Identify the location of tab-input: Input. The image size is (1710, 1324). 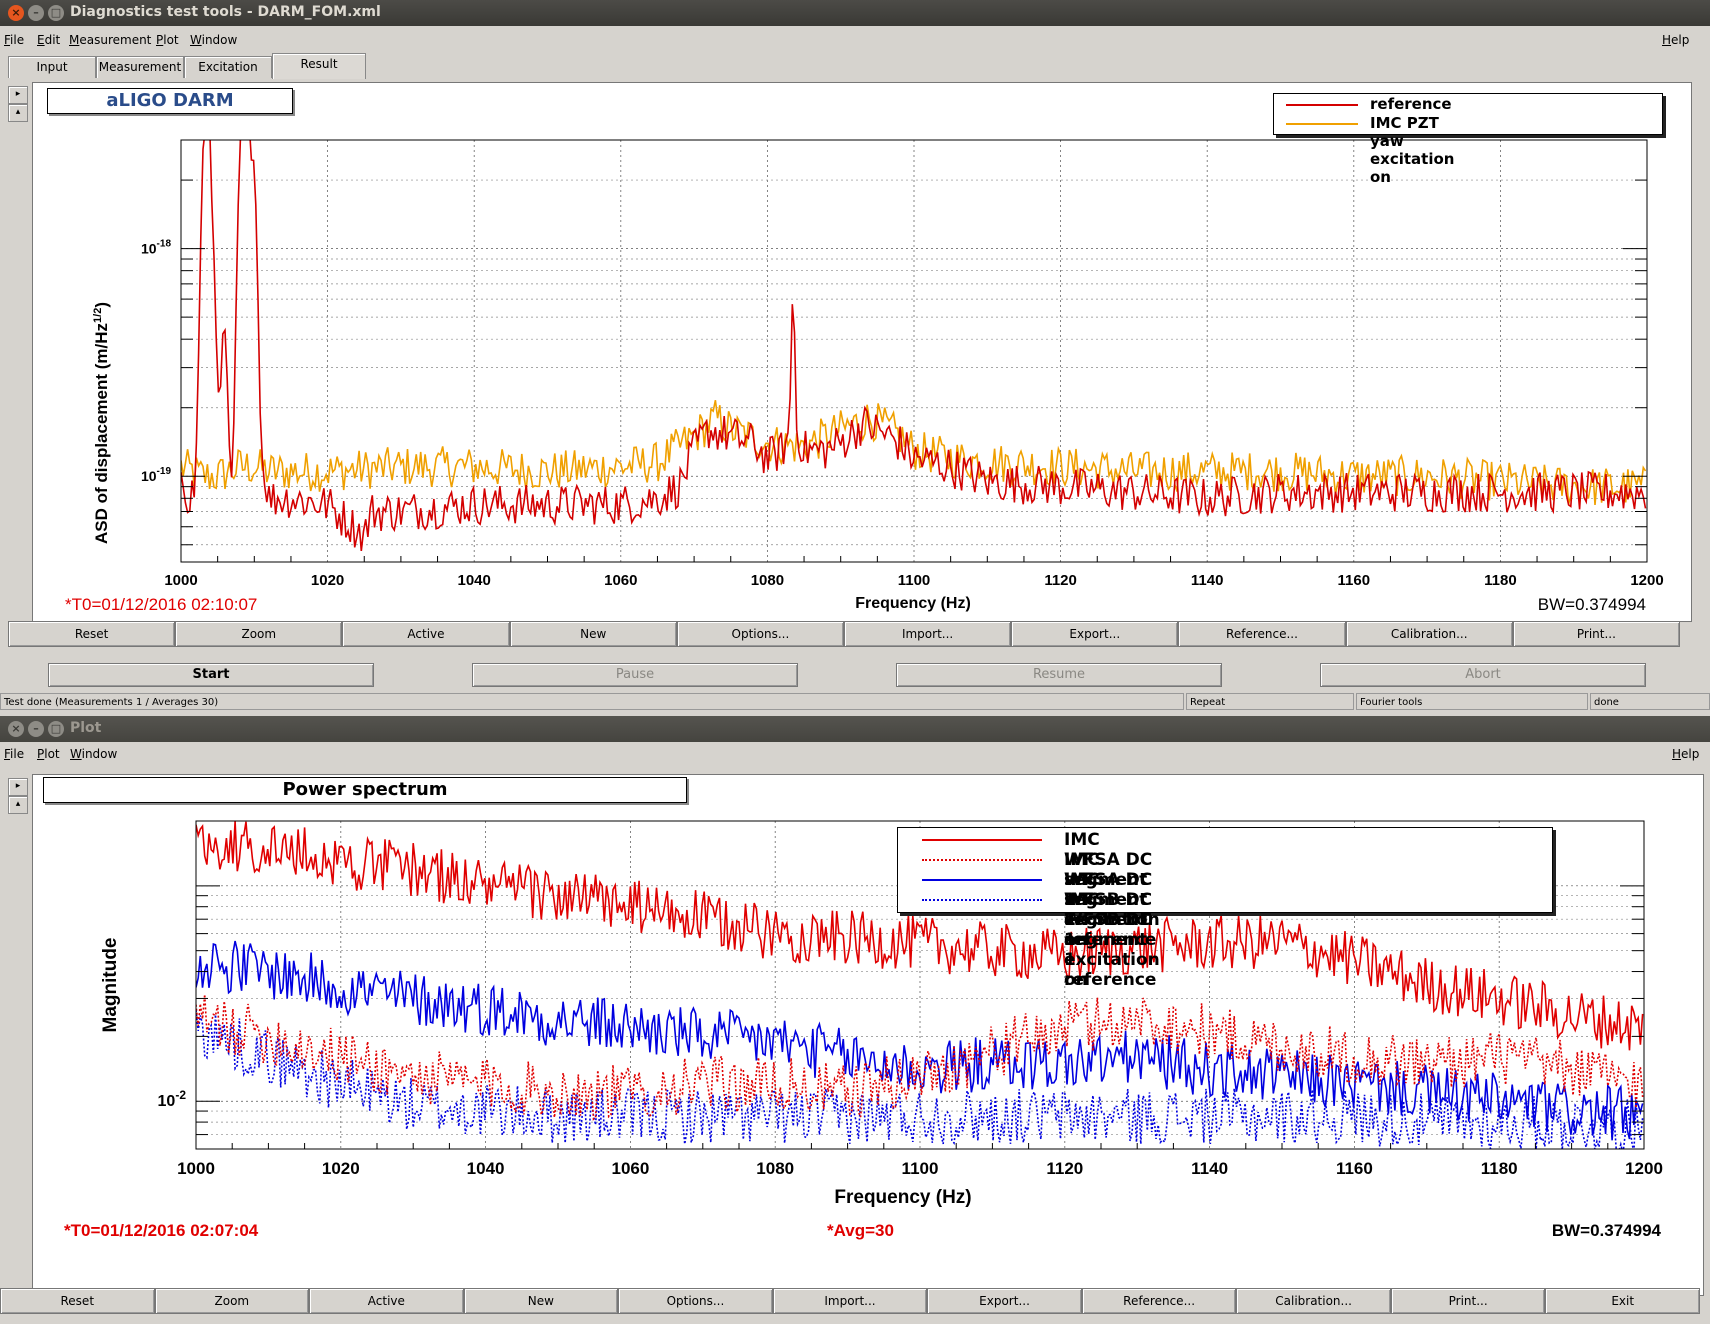
(52, 67).